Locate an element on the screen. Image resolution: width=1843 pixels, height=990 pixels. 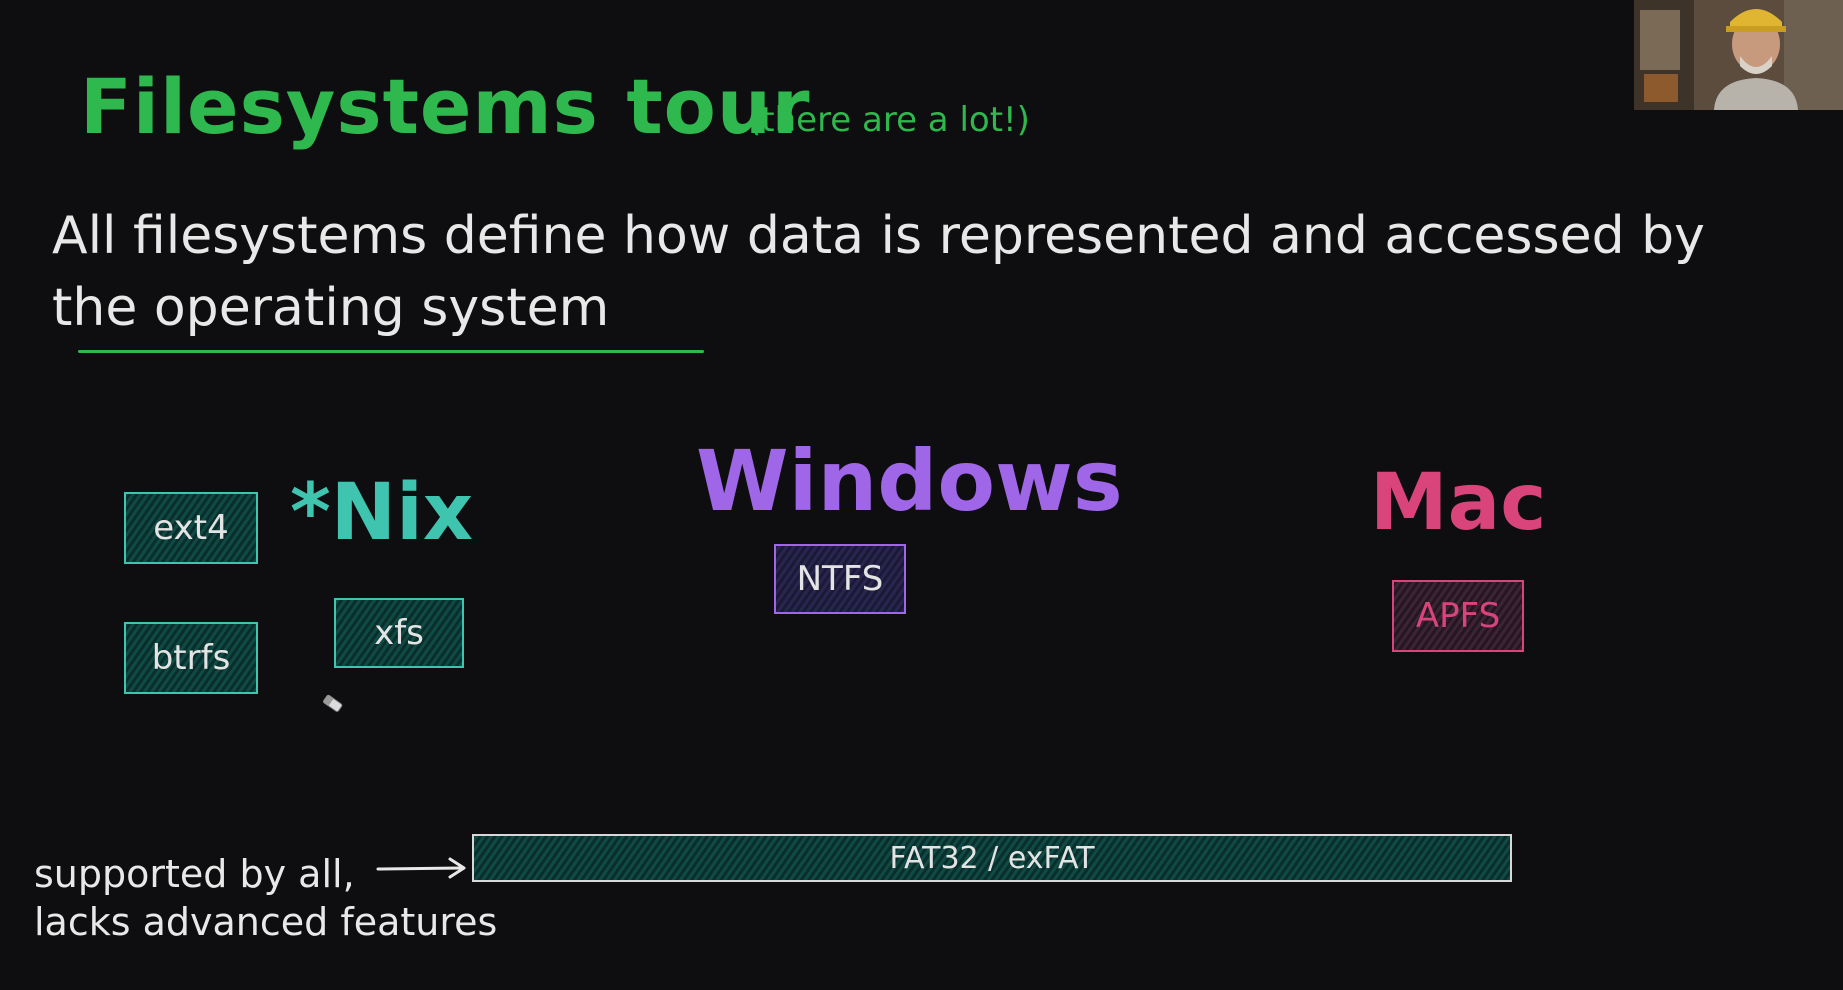
fs-box-ext4: ext4 is located at coordinates (191, 528).